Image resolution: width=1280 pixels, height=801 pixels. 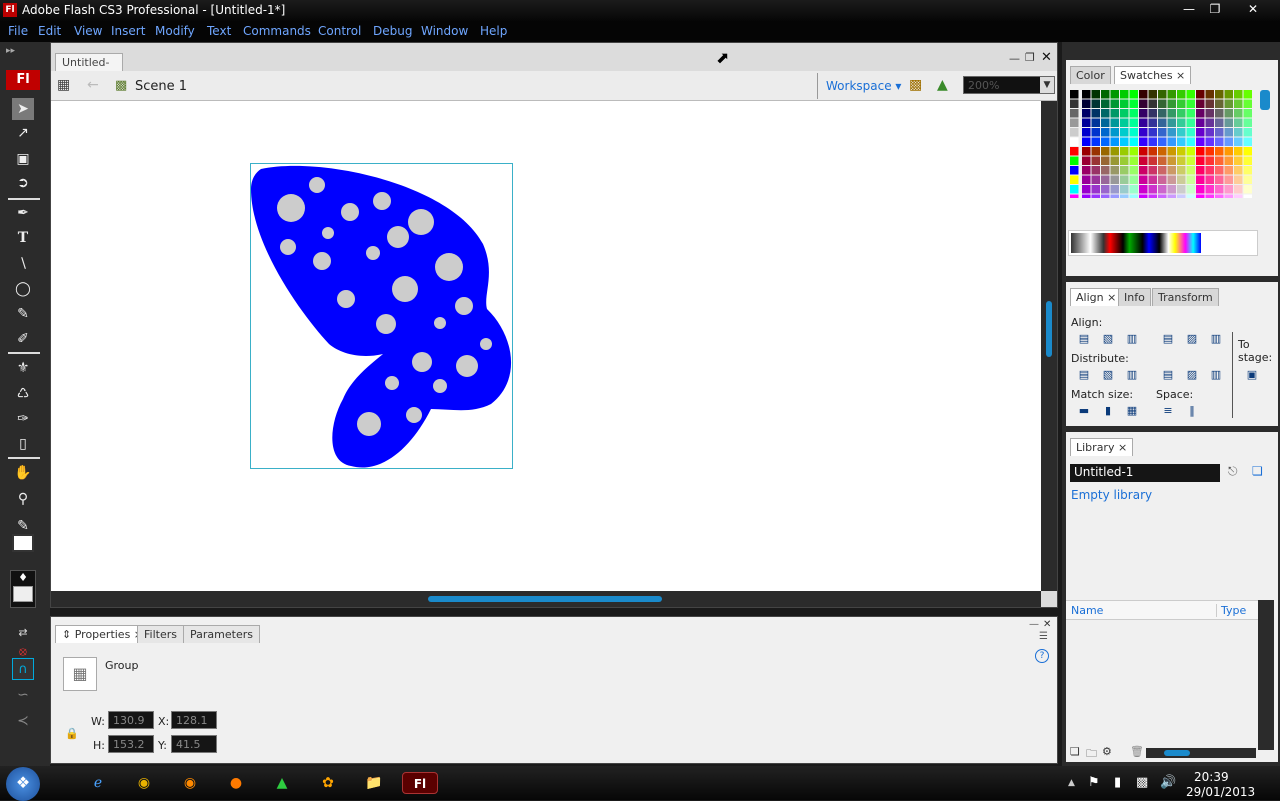 What do you see at coordinates (1211, 777) in the screenshot?
I see `clock-time: 20:39` at bounding box center [1211, 777].